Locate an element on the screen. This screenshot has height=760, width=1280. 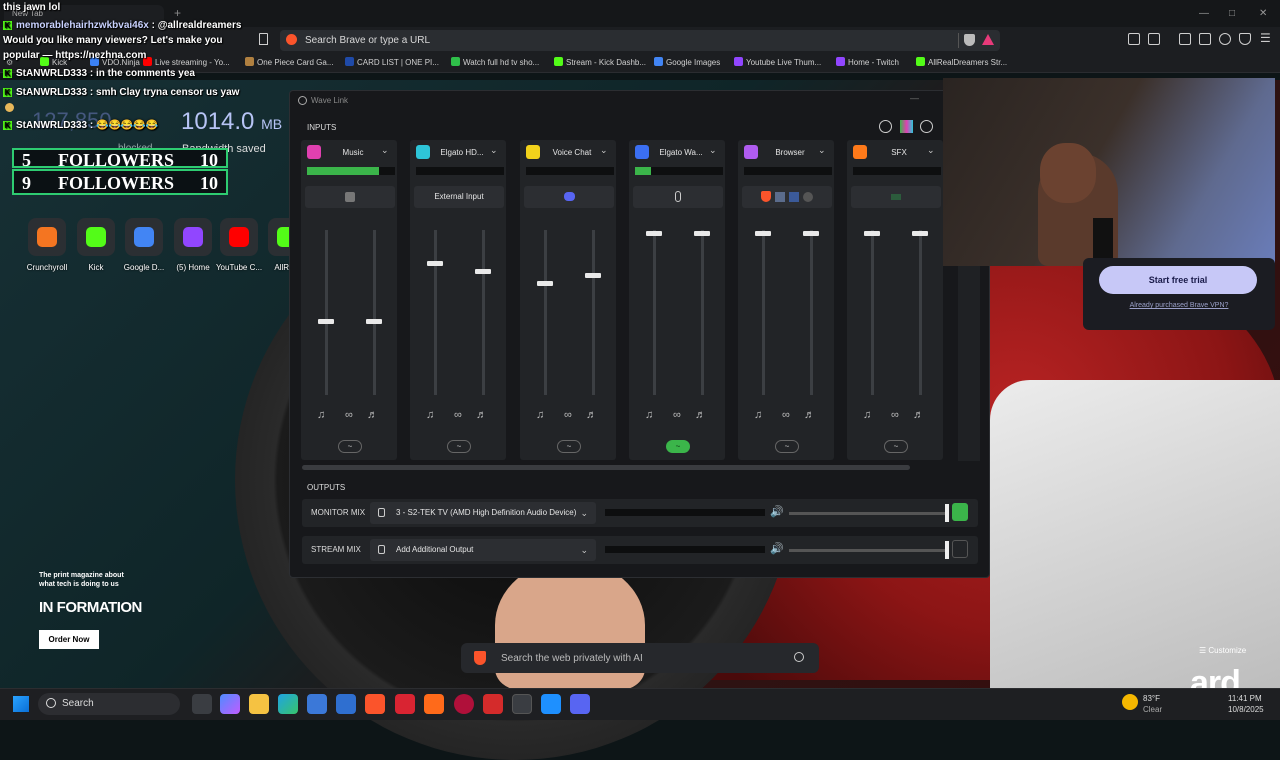
start-free-trial-button: Start free trial is located at coordinates (1178, 280).